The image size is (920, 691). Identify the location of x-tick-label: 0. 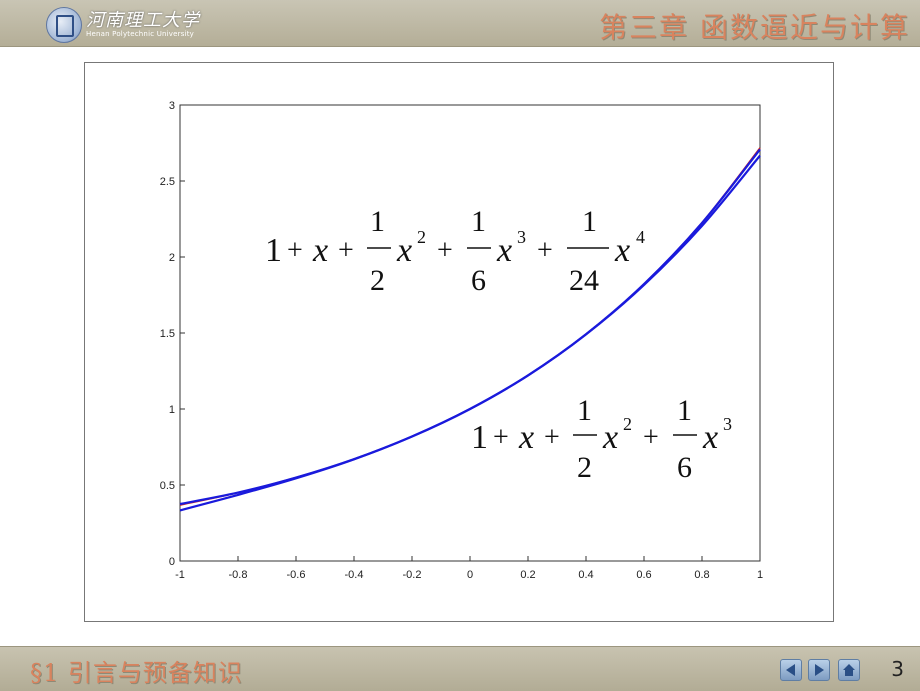
(470, 575).